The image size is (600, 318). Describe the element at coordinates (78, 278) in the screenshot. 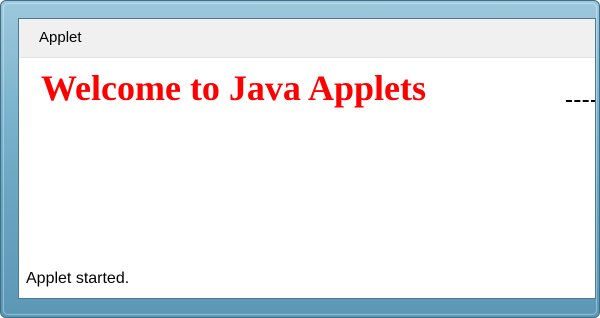

I see `status-text: Applet started.` at that location.